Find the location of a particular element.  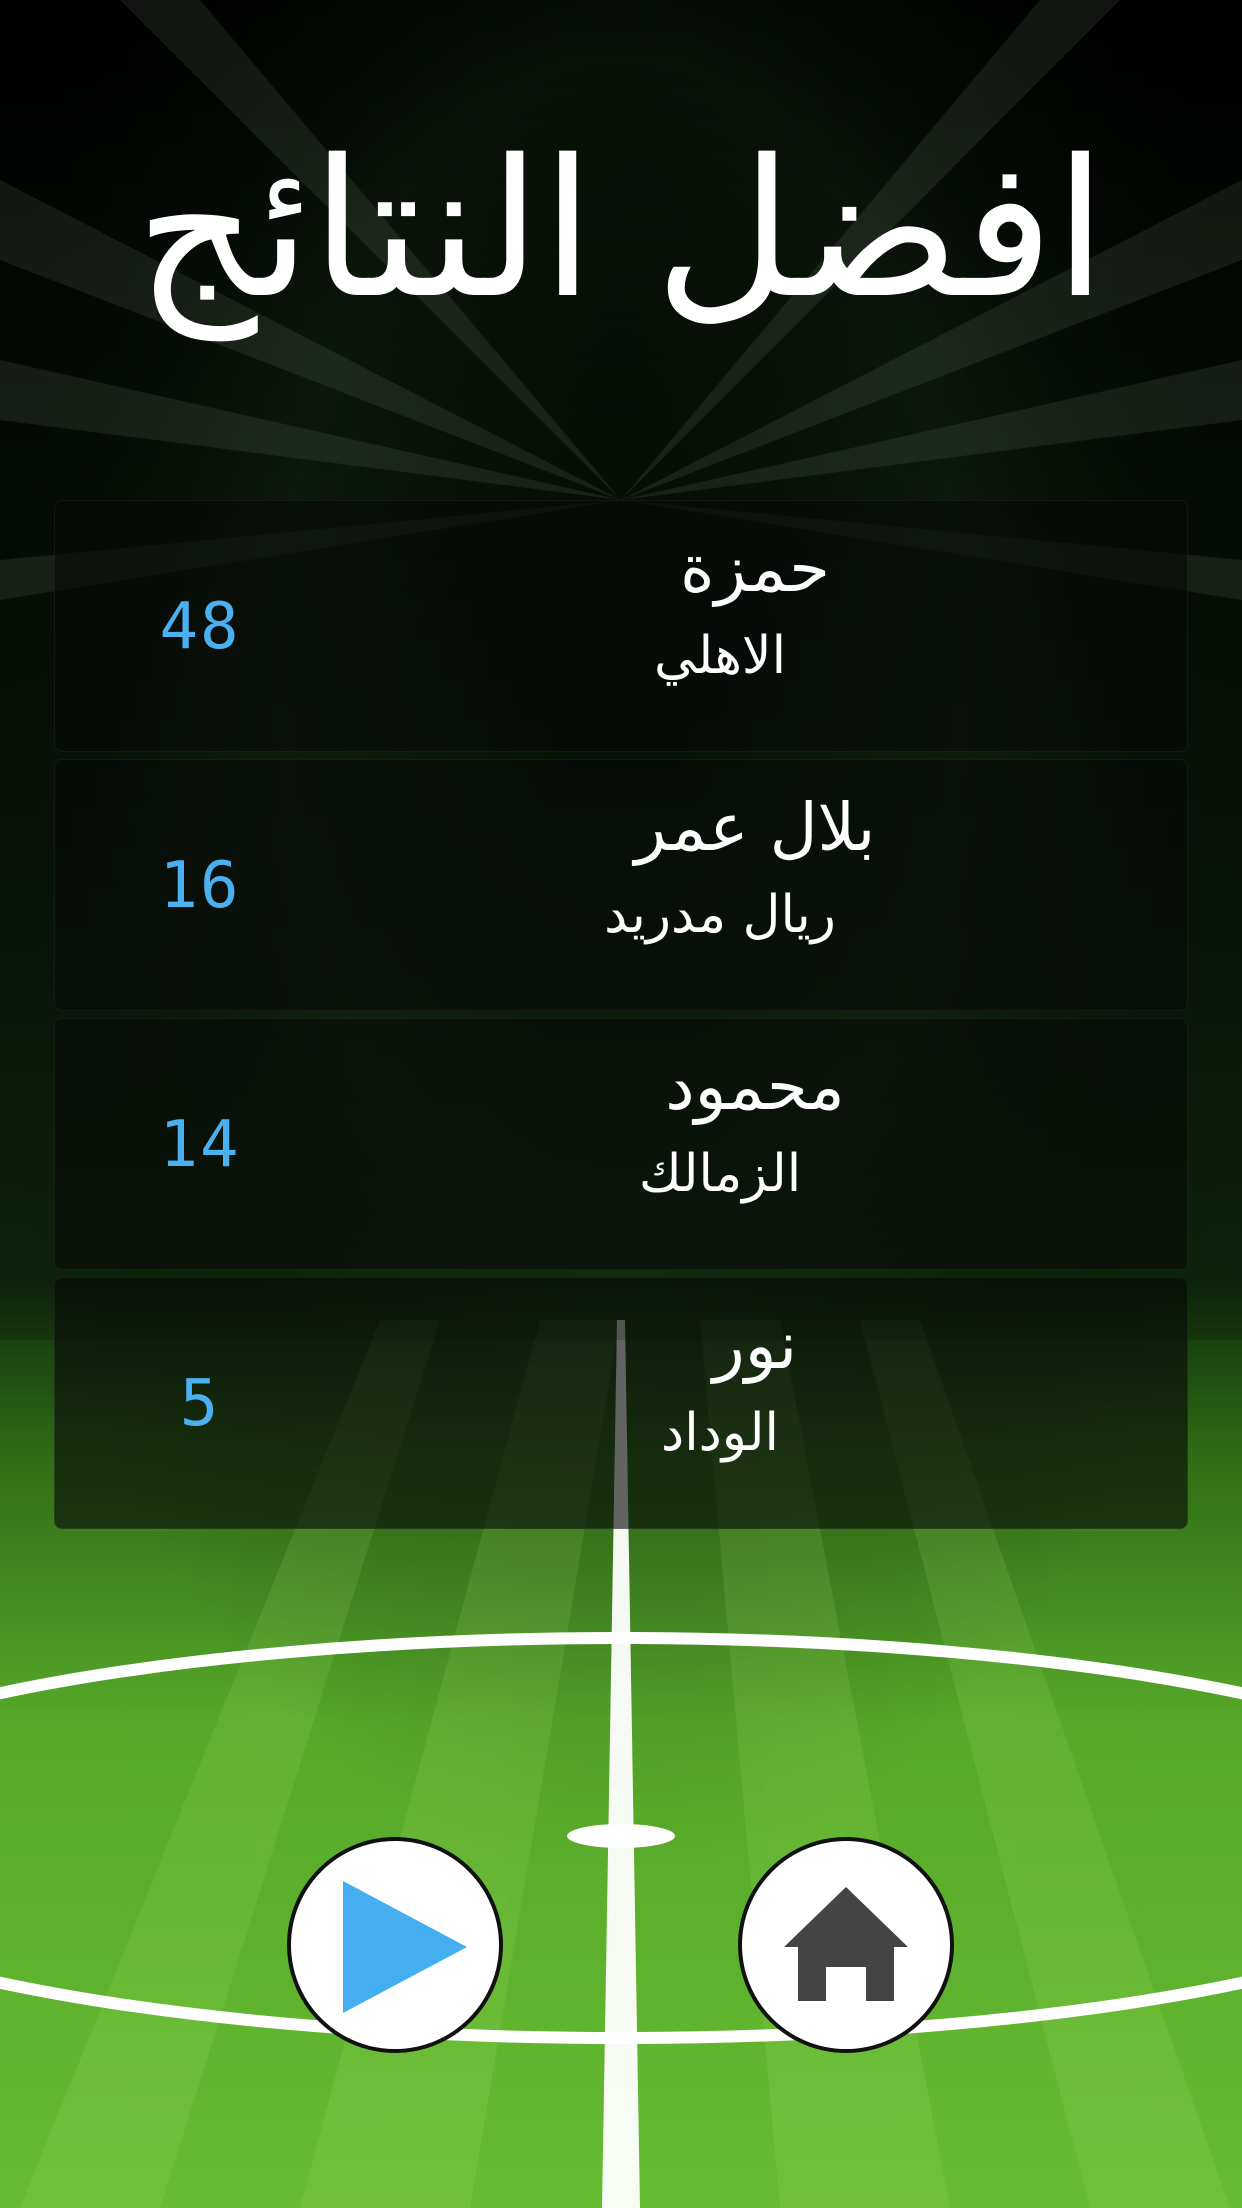

score-value: 14 is located at coordinates (200, 1145).